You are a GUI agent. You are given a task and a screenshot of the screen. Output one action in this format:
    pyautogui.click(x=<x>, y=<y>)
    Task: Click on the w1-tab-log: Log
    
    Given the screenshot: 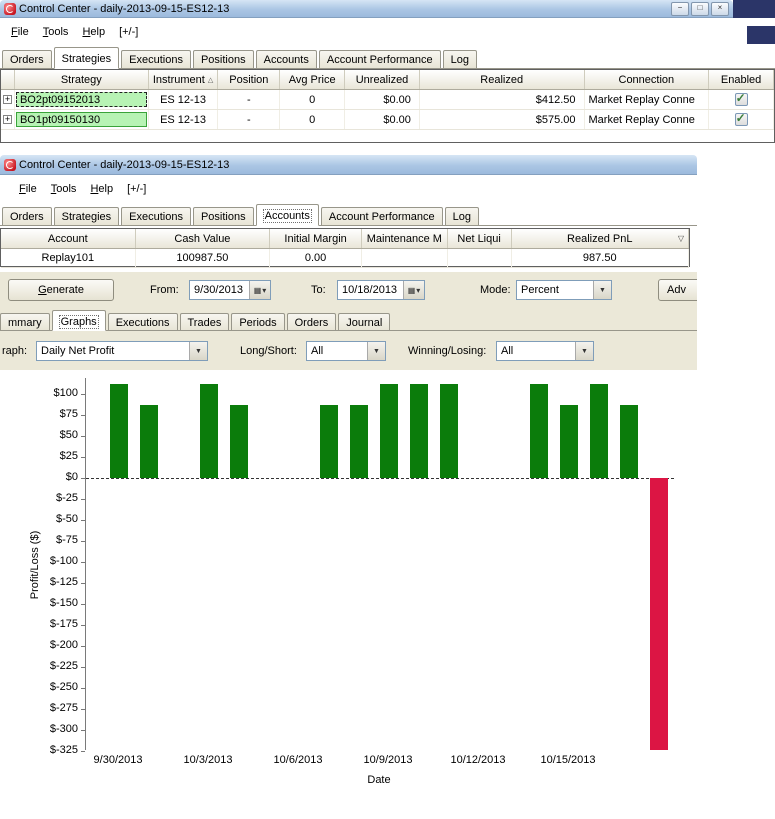 What is the action you would take?
    pyautogui.click(x=459, y=59)
    